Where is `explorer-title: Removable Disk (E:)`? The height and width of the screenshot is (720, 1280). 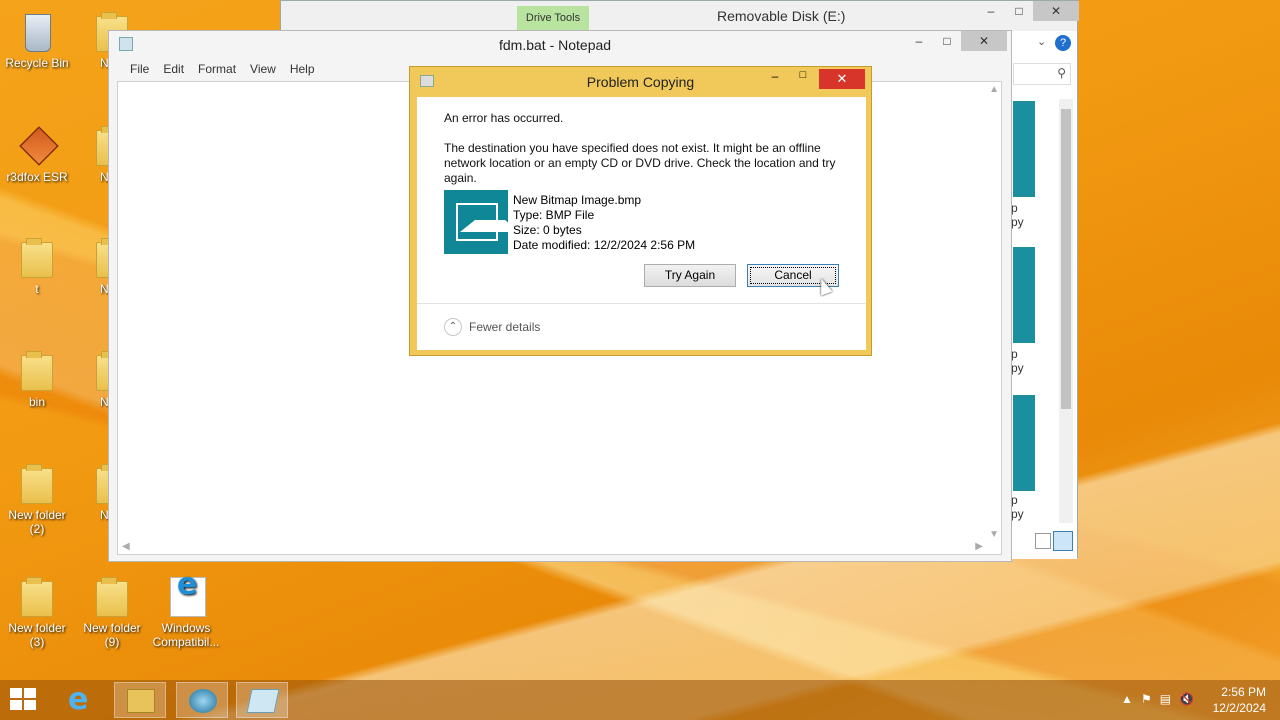 explorer-title: Removable Disk (E:) is located at coordinates (781, 16).